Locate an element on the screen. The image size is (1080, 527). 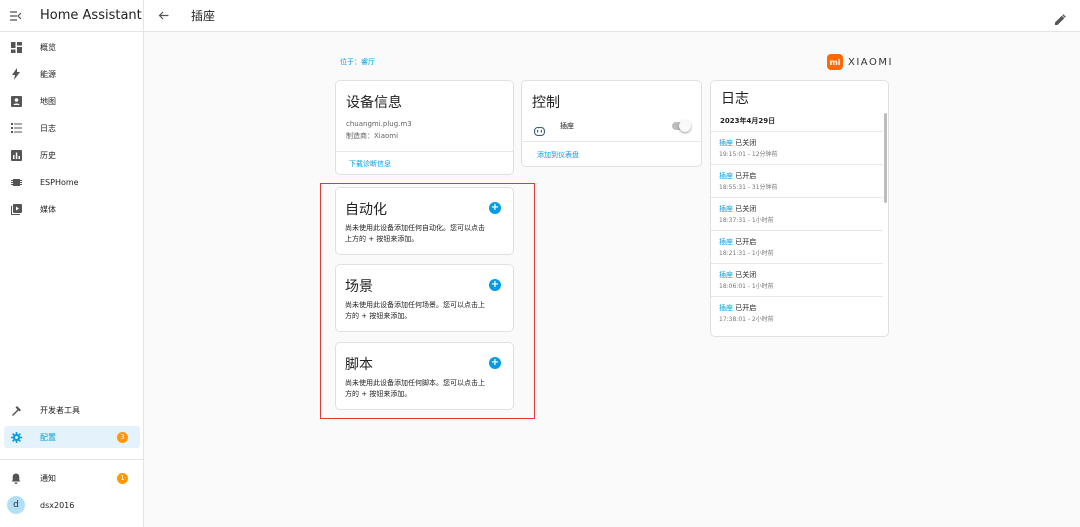
log-time: 17:38:01 - 2小时前 is located at coordinates (746, 319).